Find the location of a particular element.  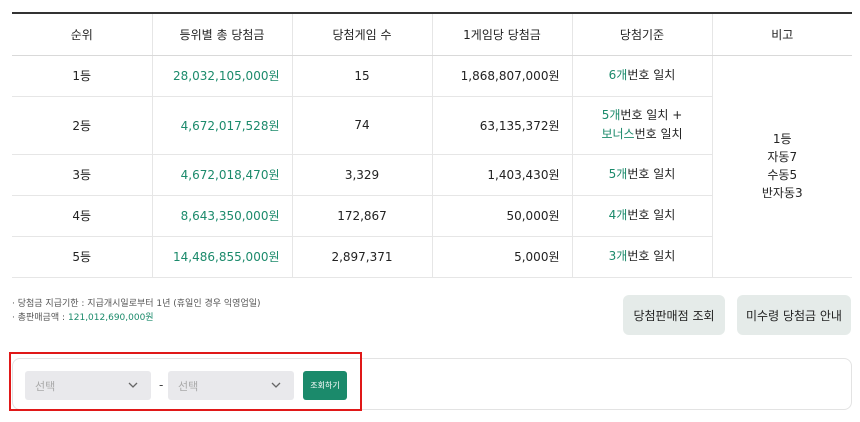

prize-per-game-cell: 5,000원 is located at coordinates (501, 257).